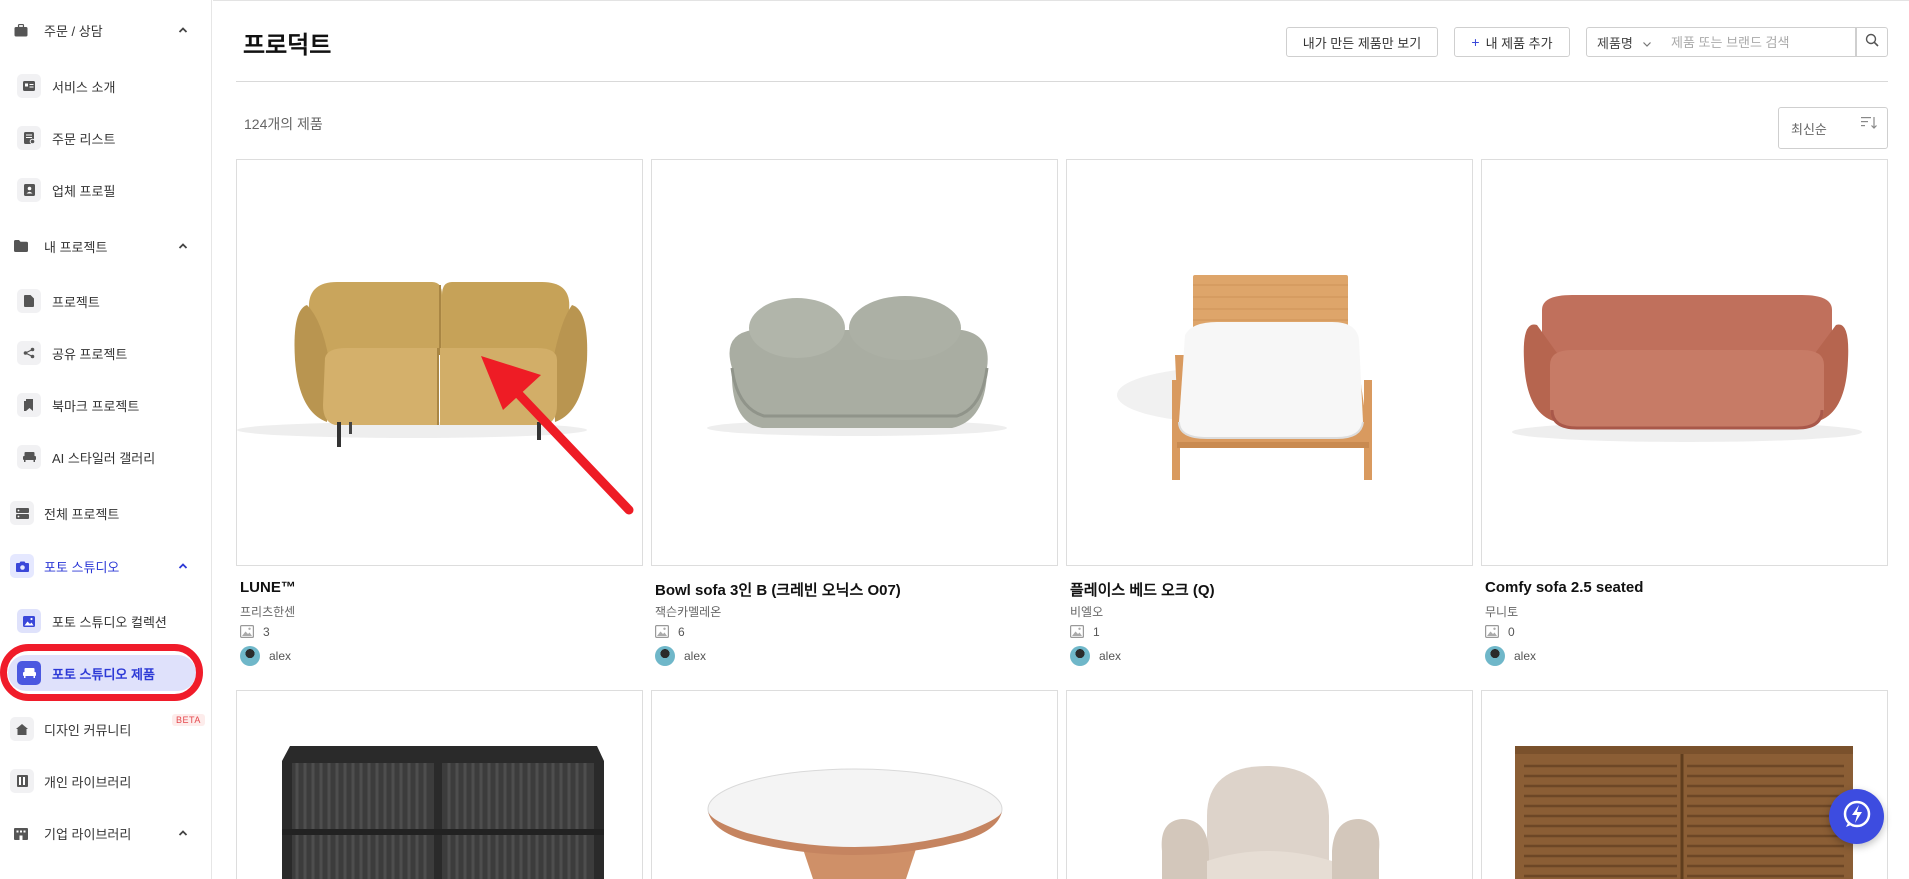 The image size is (1909, 879). I want to click on sidebar-item-shared-projects: 공유 프로젝트, so click(106, 353).